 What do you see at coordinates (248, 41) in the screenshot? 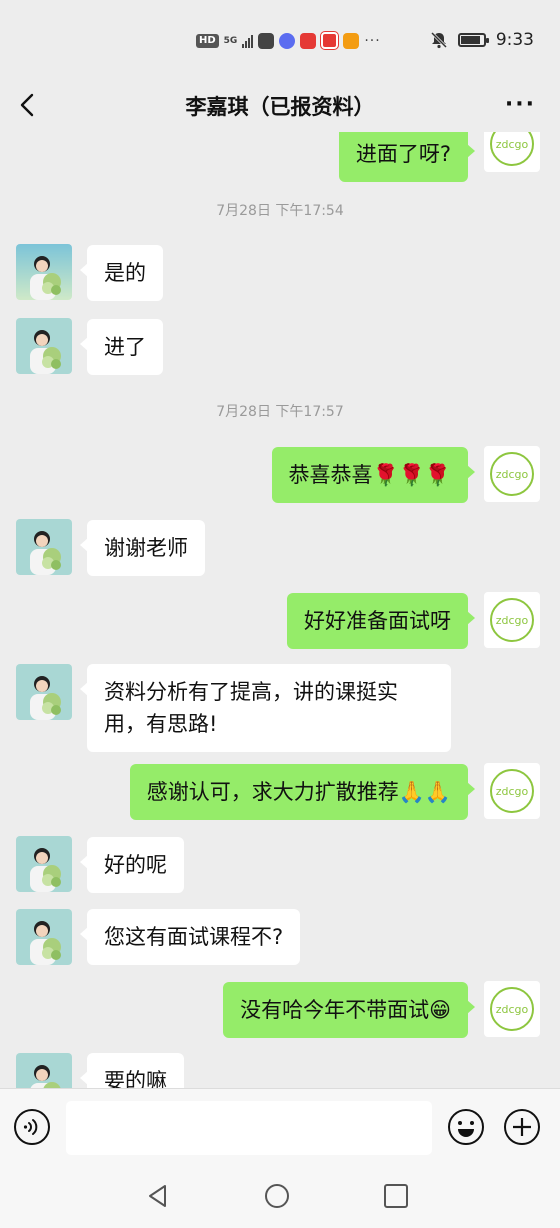
I see `signal-icon` at bounding box center [248, 41].